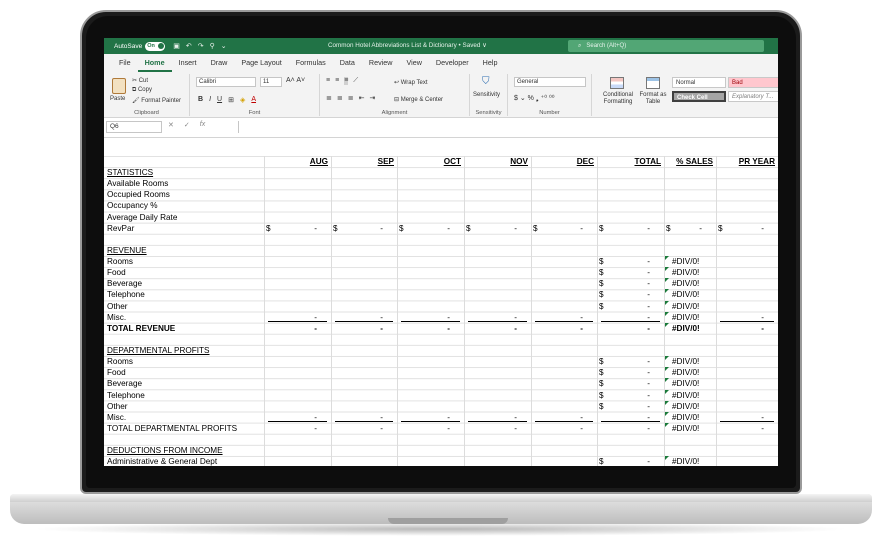  Describe the element at coordinates (699, 82) in the screenshot. I see `style-normal: Normal` at that location.